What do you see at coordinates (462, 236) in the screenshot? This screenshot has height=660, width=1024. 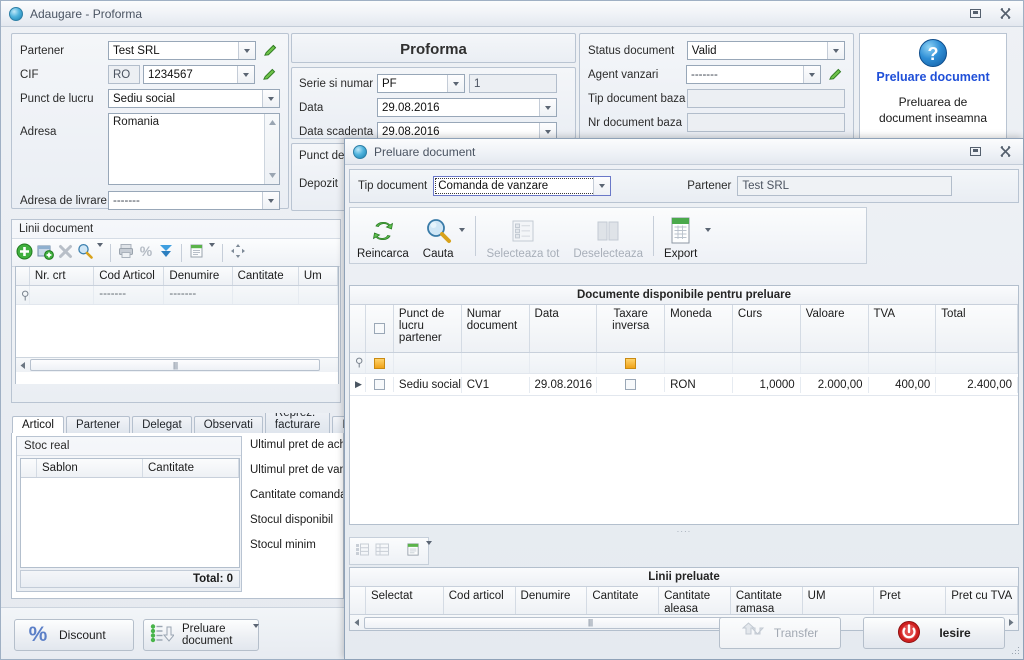 I see `cauta-dropdown-caret` at bounding box center [462, 236].